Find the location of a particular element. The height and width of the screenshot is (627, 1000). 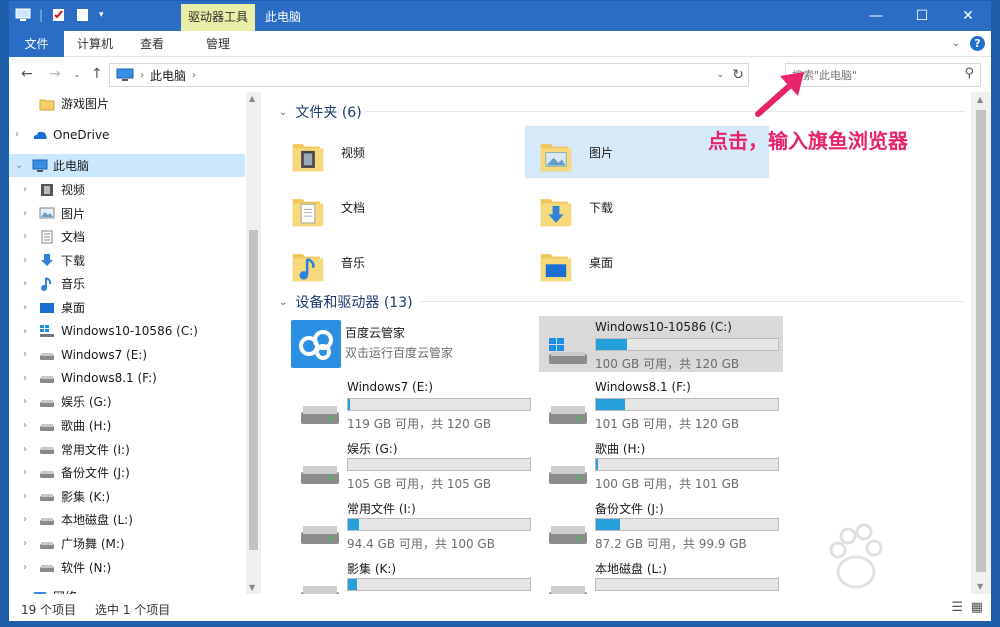

drive-tile: Windows7 (E:) 119 GB 可用，共 120 GB is located at coordinates (413, 404).